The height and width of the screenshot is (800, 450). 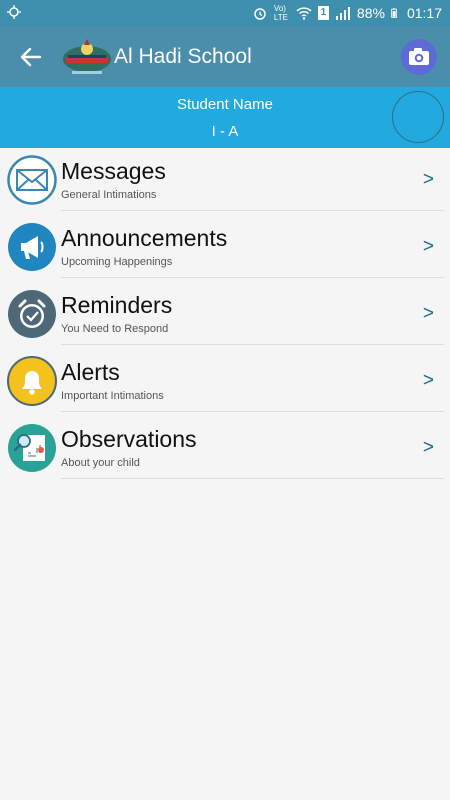 What do you see at coordinates (225, 451) in the screenshot?
I see `menu-item-observations: Observations About your child >` at bounding box center [225, 451].